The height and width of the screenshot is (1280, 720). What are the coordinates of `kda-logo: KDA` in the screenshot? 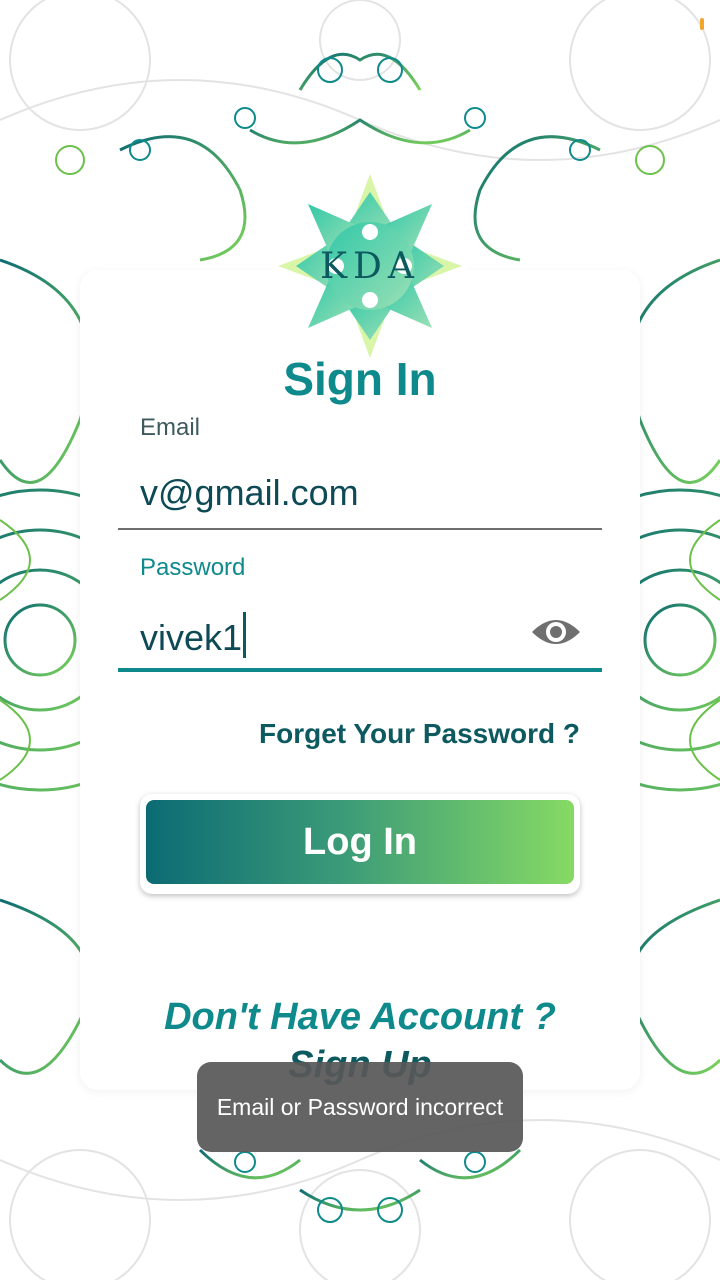 It's located at (370, 266).